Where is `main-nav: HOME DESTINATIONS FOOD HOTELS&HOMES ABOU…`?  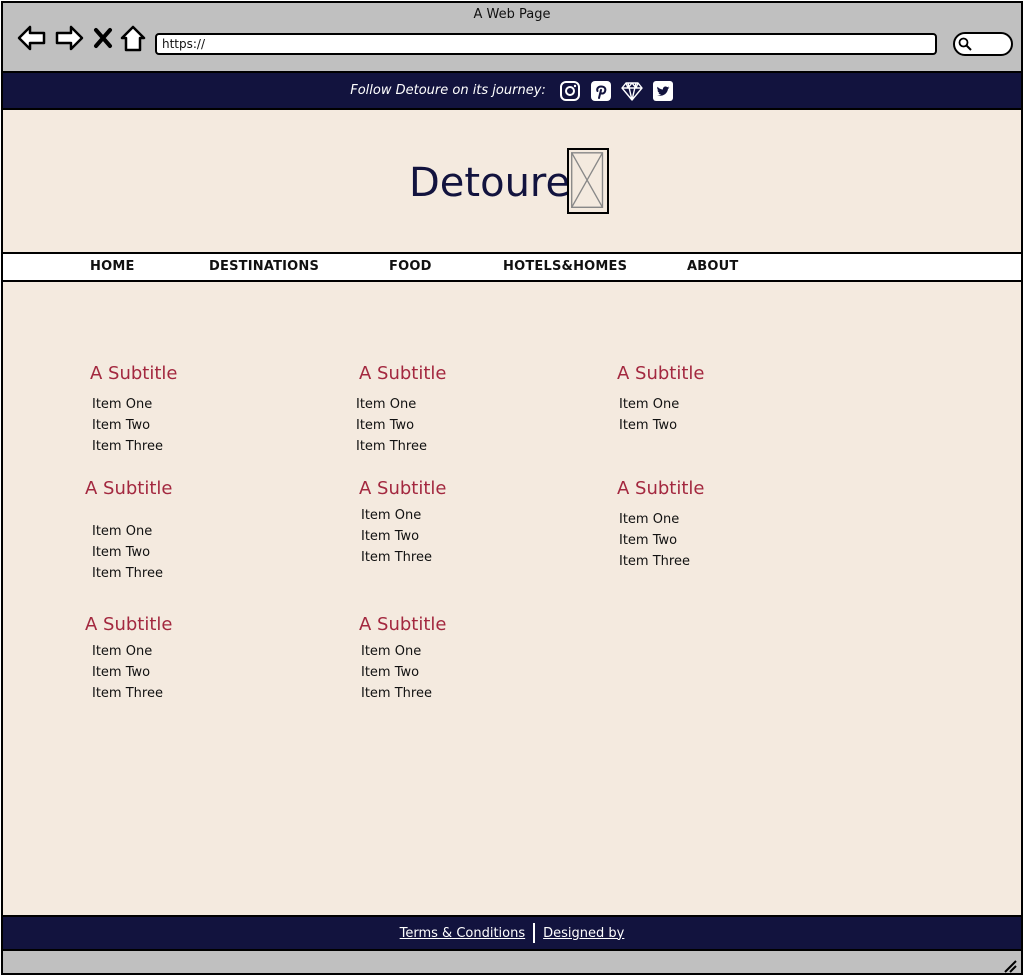 main-nav: HOME DESTINATIONS FOOD HOTELS&HOMES ABOU… is located at coordinates (512, 267).